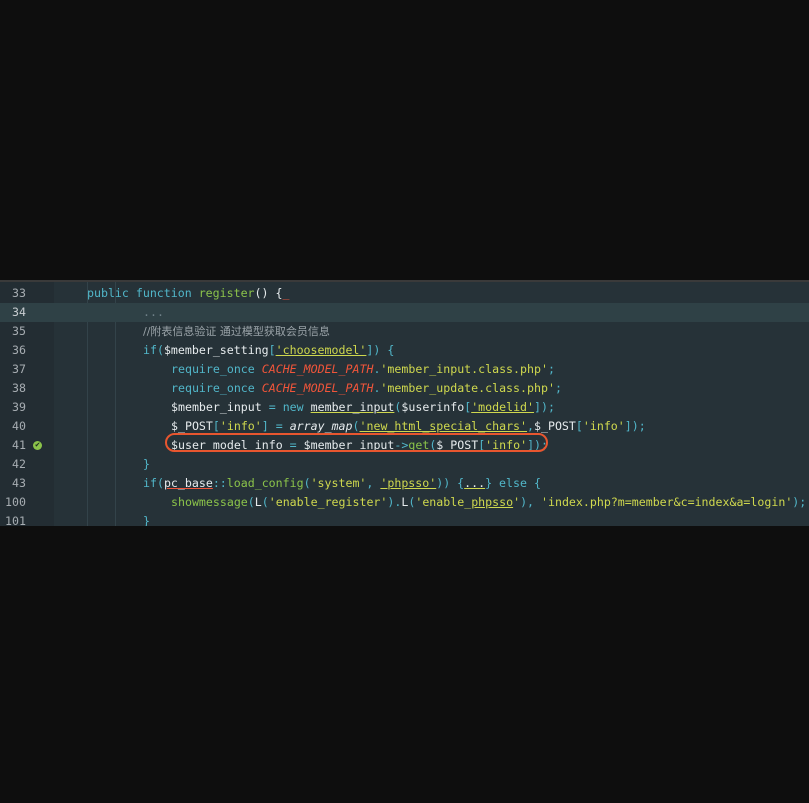  What do you see at coordinates (275, 426) in the screenshot?
I see `code-token: ] =` at bounding box center [275, 426].